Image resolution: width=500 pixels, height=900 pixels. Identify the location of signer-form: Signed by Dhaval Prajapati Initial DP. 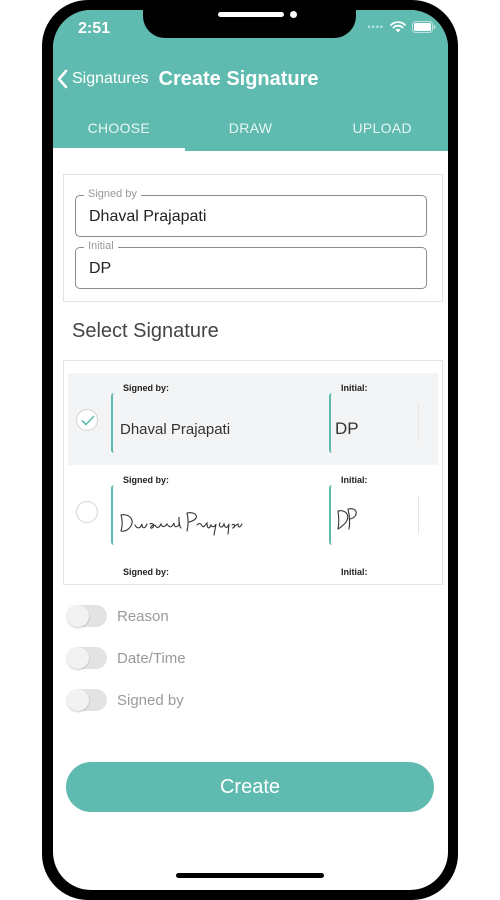
(253, 238).